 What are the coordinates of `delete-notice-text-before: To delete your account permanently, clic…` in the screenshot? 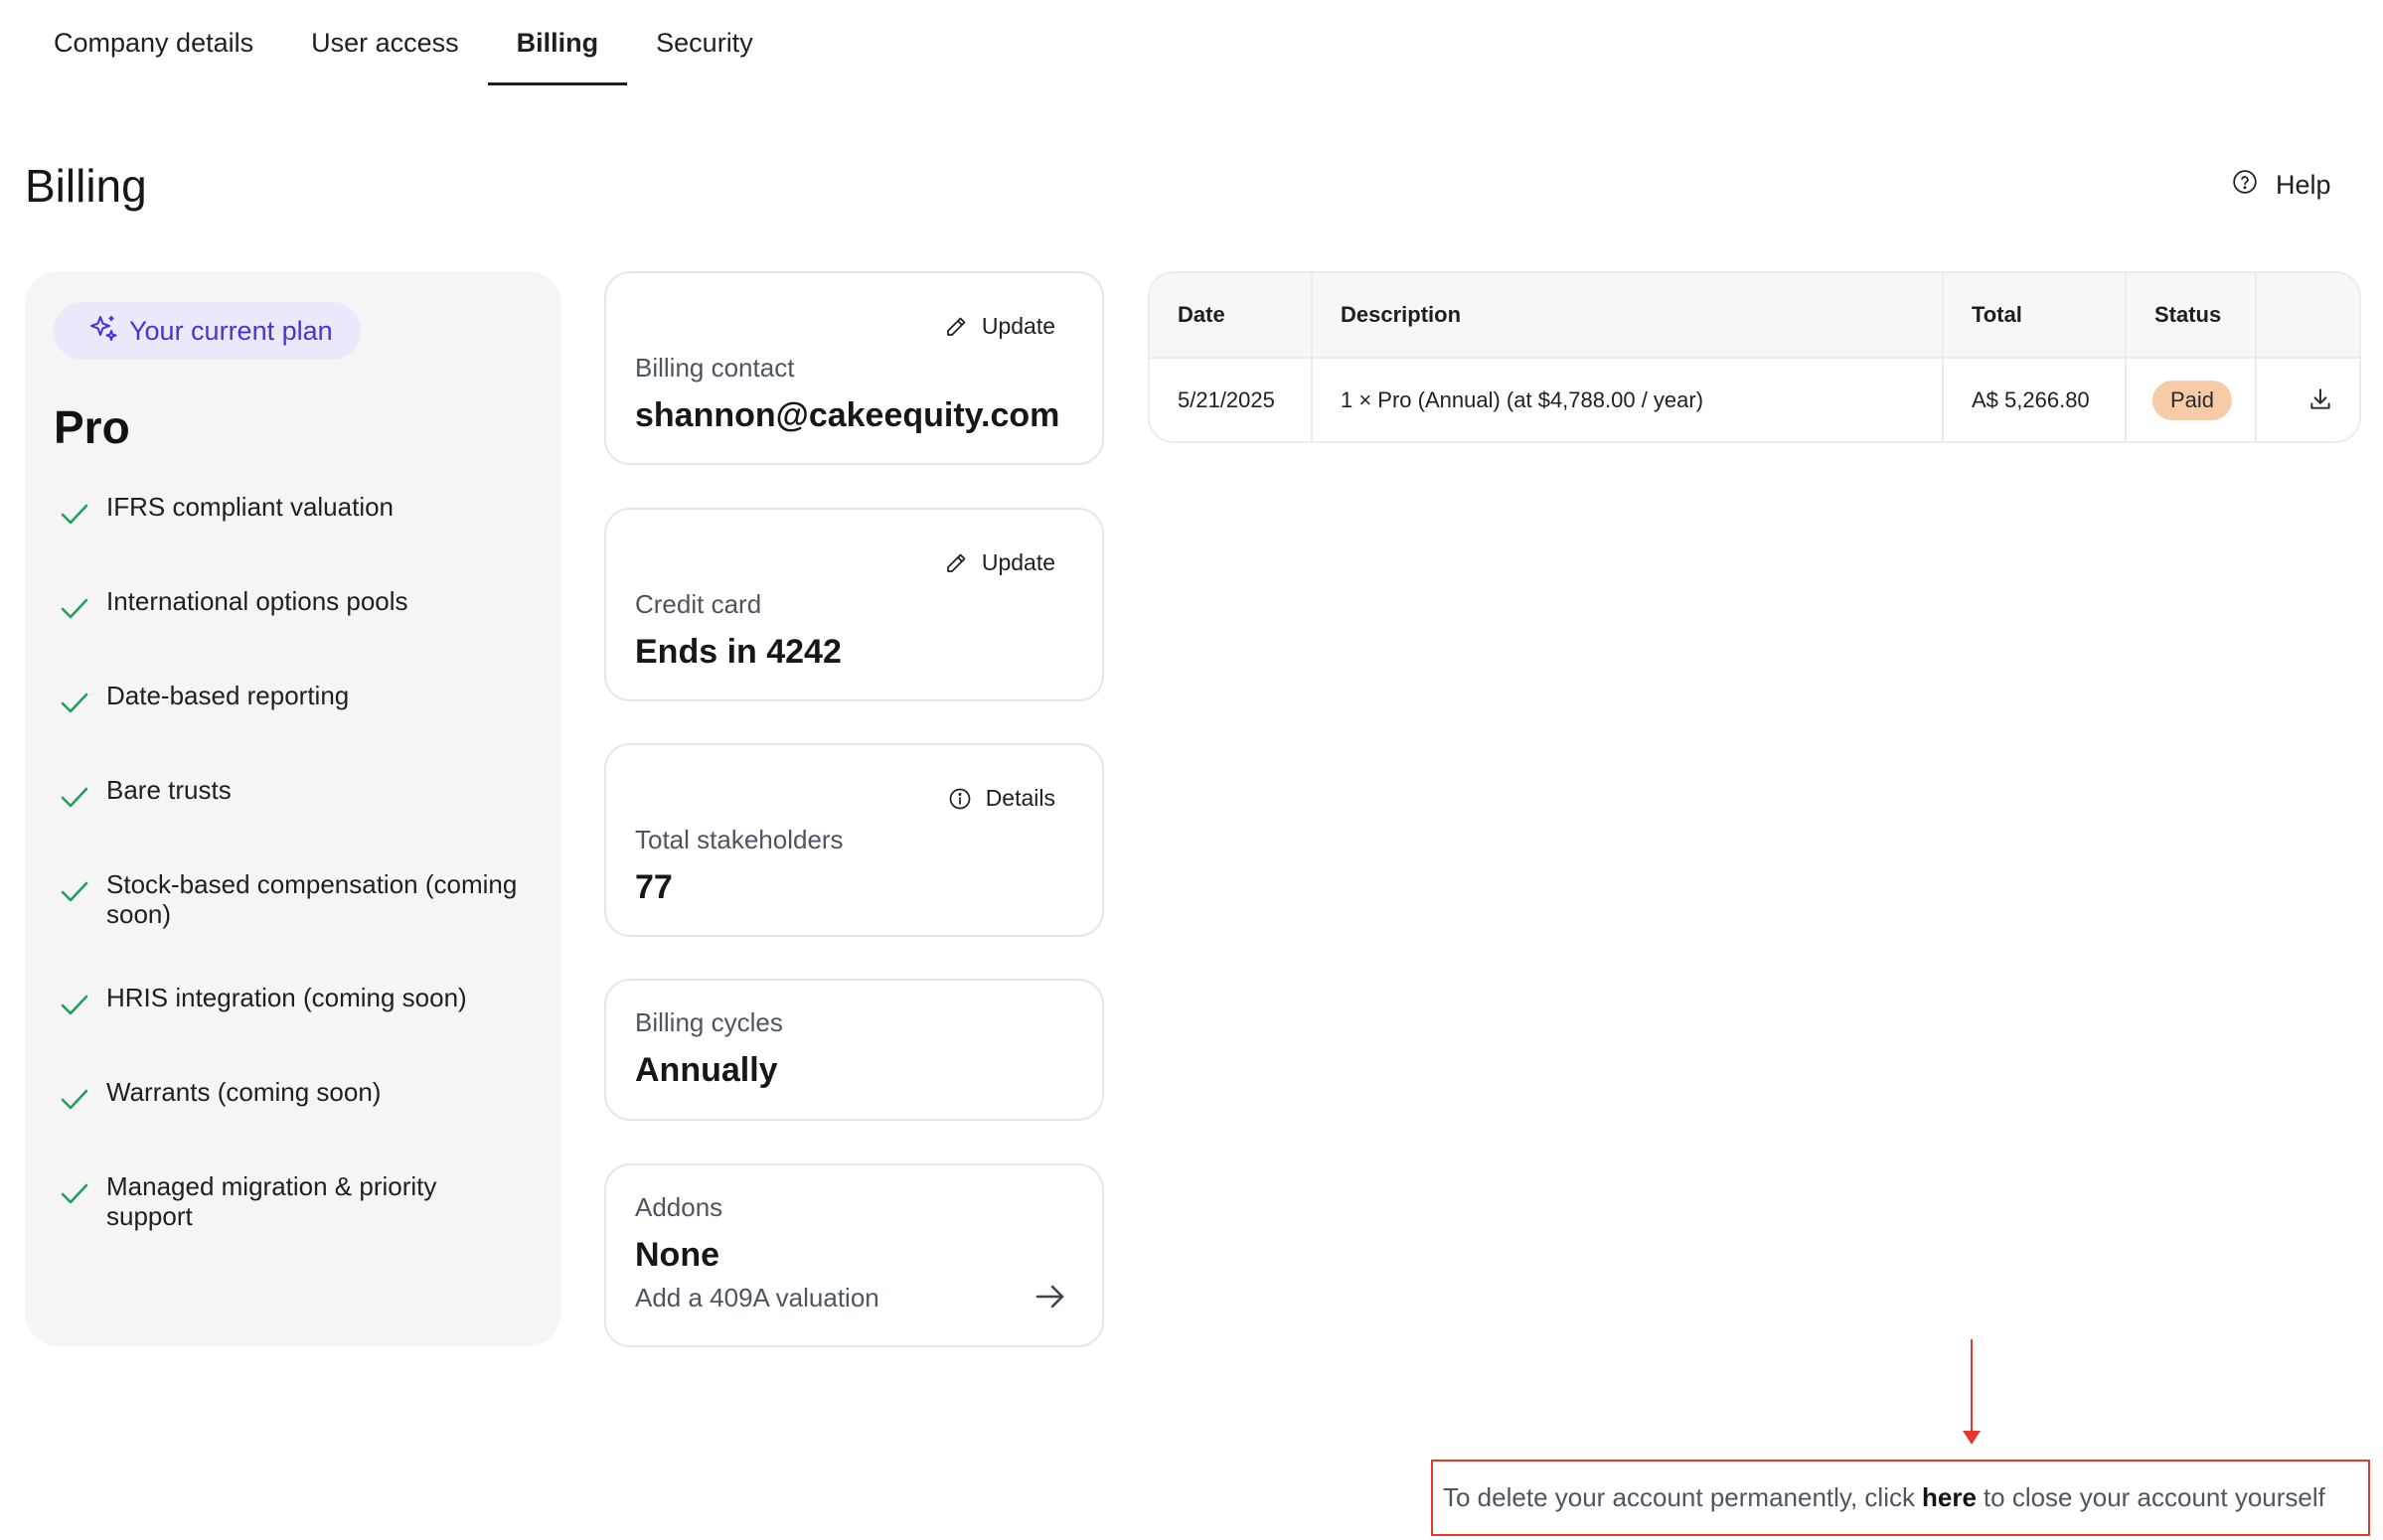 It's located at (1679, 1497).